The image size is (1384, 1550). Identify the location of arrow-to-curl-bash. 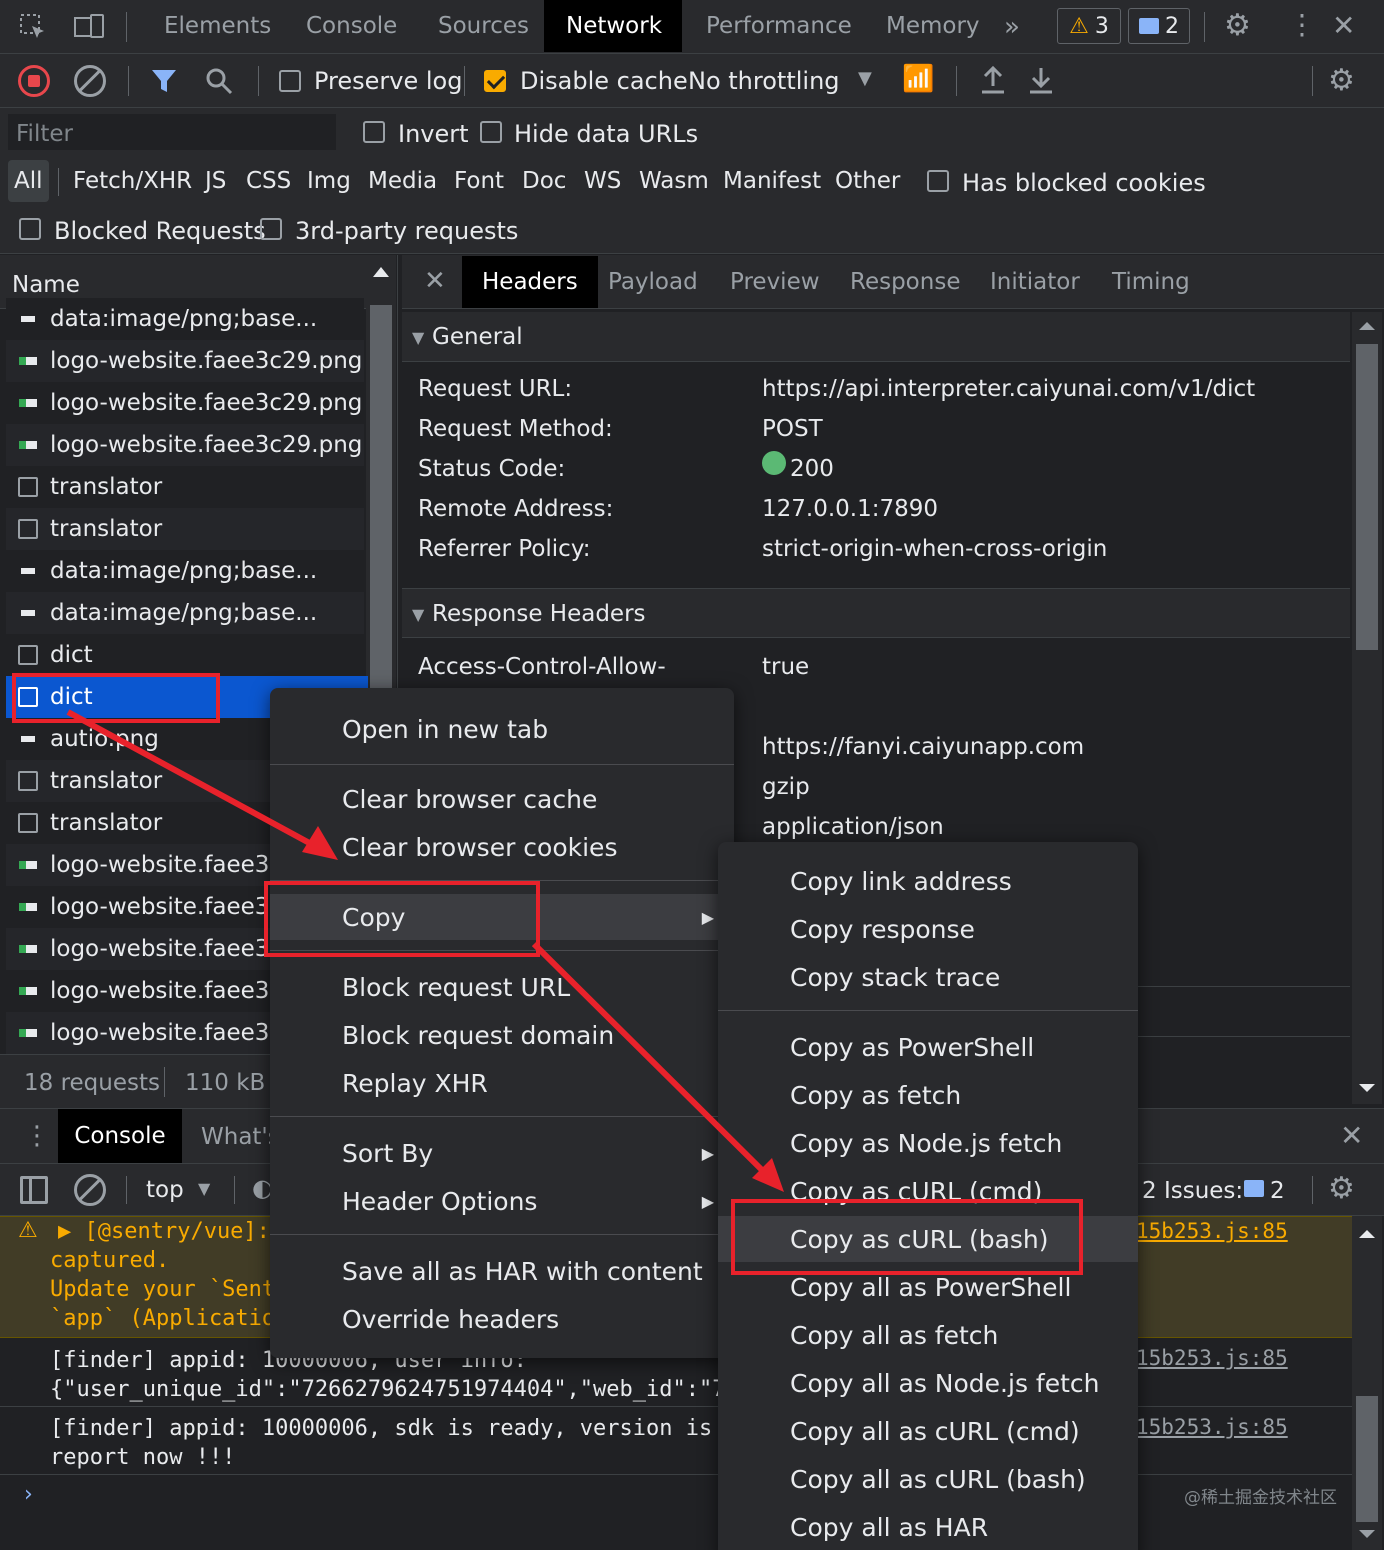
(652, 1061).